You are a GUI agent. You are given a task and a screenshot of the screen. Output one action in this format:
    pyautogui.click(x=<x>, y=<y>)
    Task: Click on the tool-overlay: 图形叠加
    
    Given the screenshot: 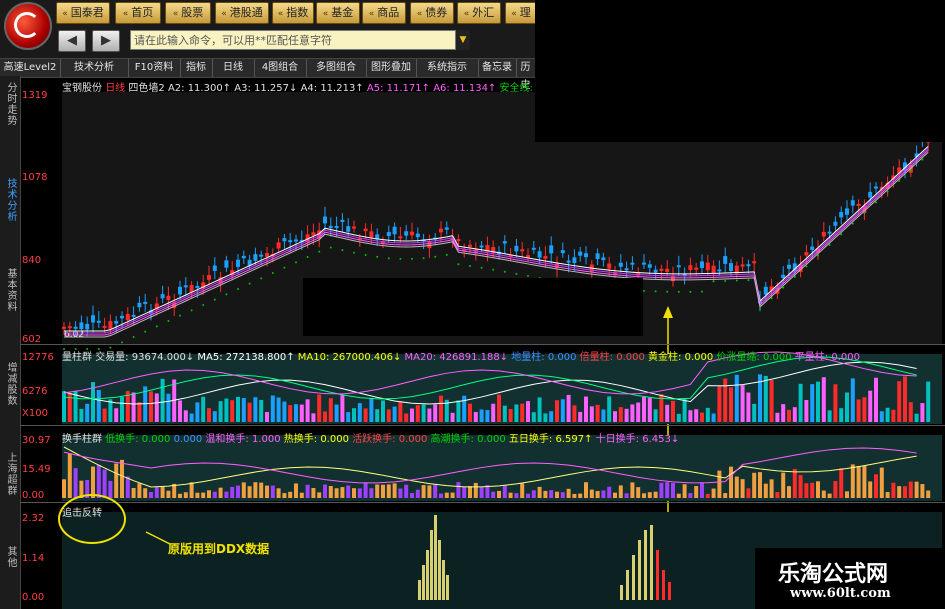 What is the action you would take?
    pyautogui.click(x=391, y=68)
    